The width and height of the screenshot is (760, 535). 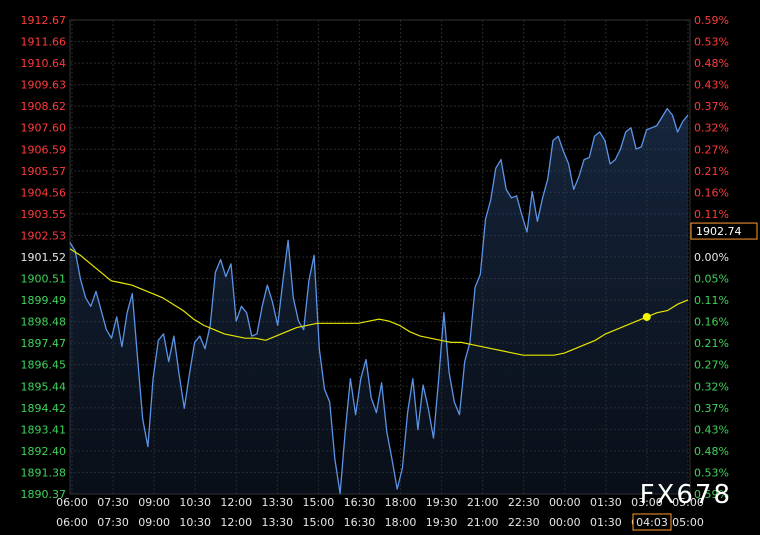 I want to click on y-tick-label-left: 1898.48, so click(x=44, y=322).